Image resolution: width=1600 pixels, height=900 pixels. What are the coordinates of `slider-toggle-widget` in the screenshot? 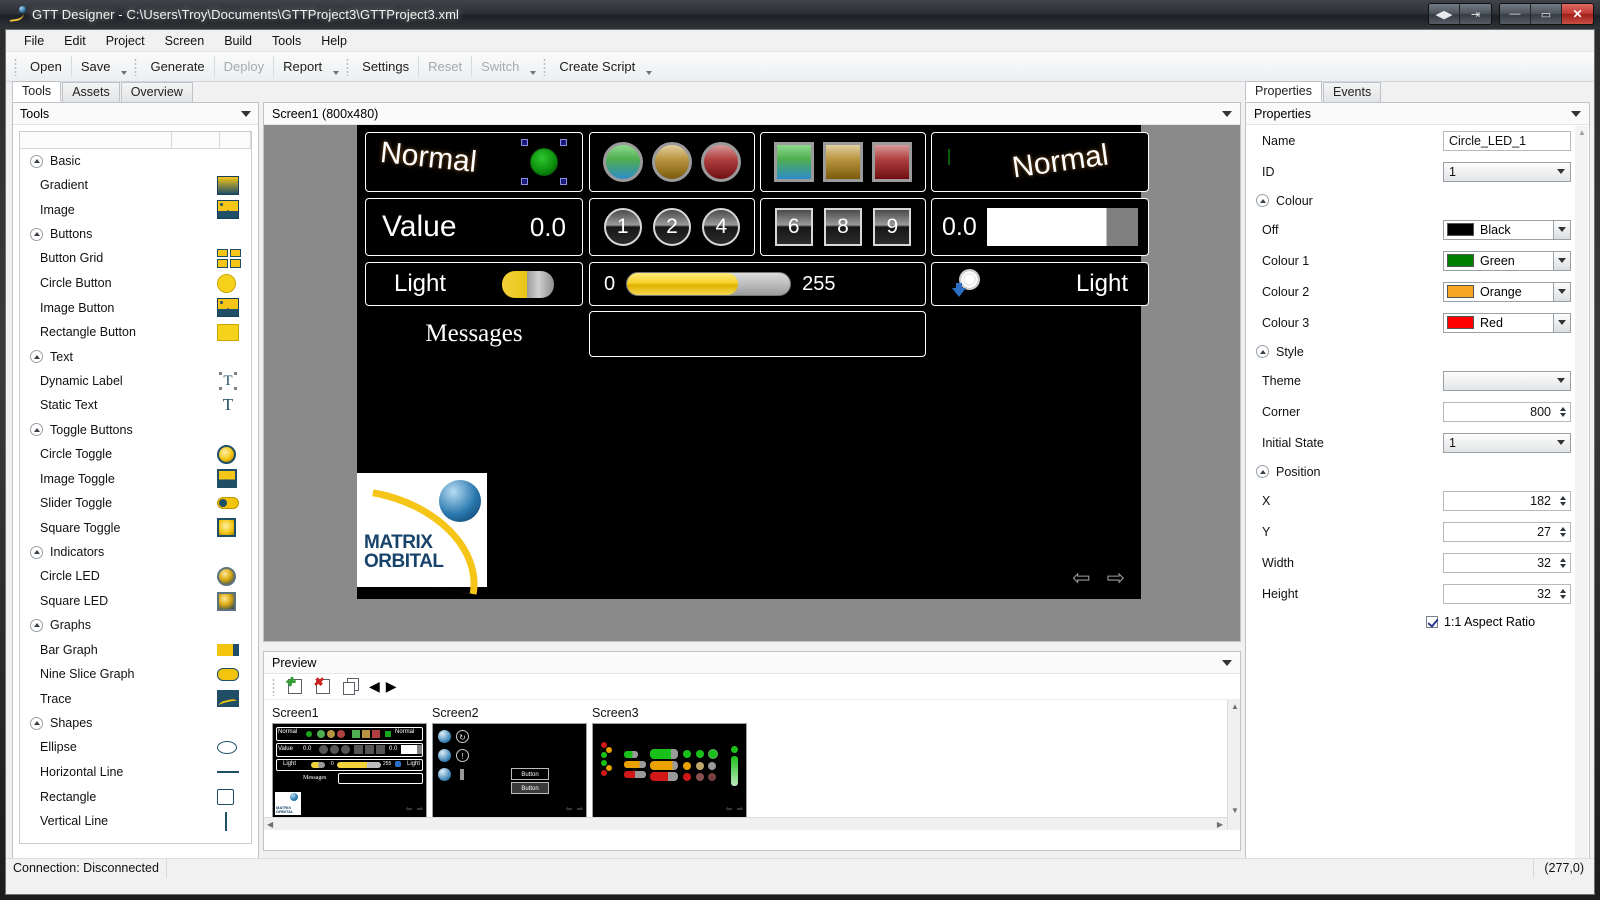 It's located at (528, 284).